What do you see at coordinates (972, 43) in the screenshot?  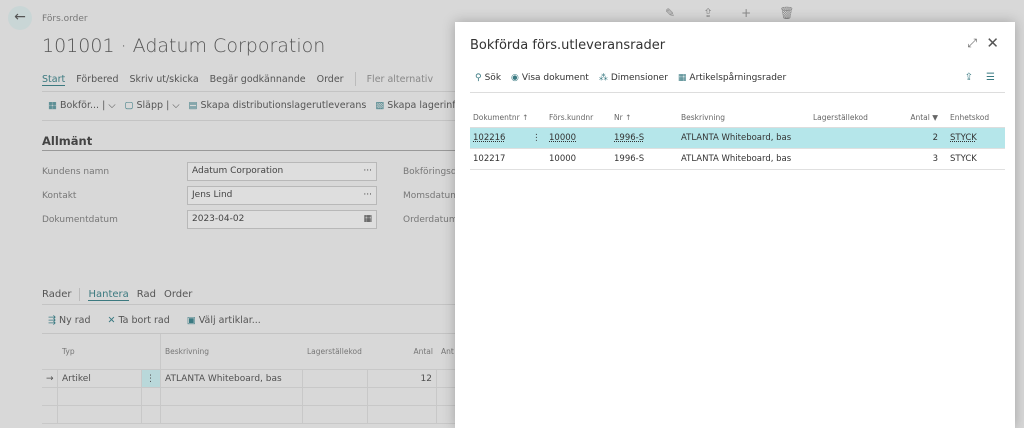 I see `expand-icon: ⤢` at bounding box center [972, 43].